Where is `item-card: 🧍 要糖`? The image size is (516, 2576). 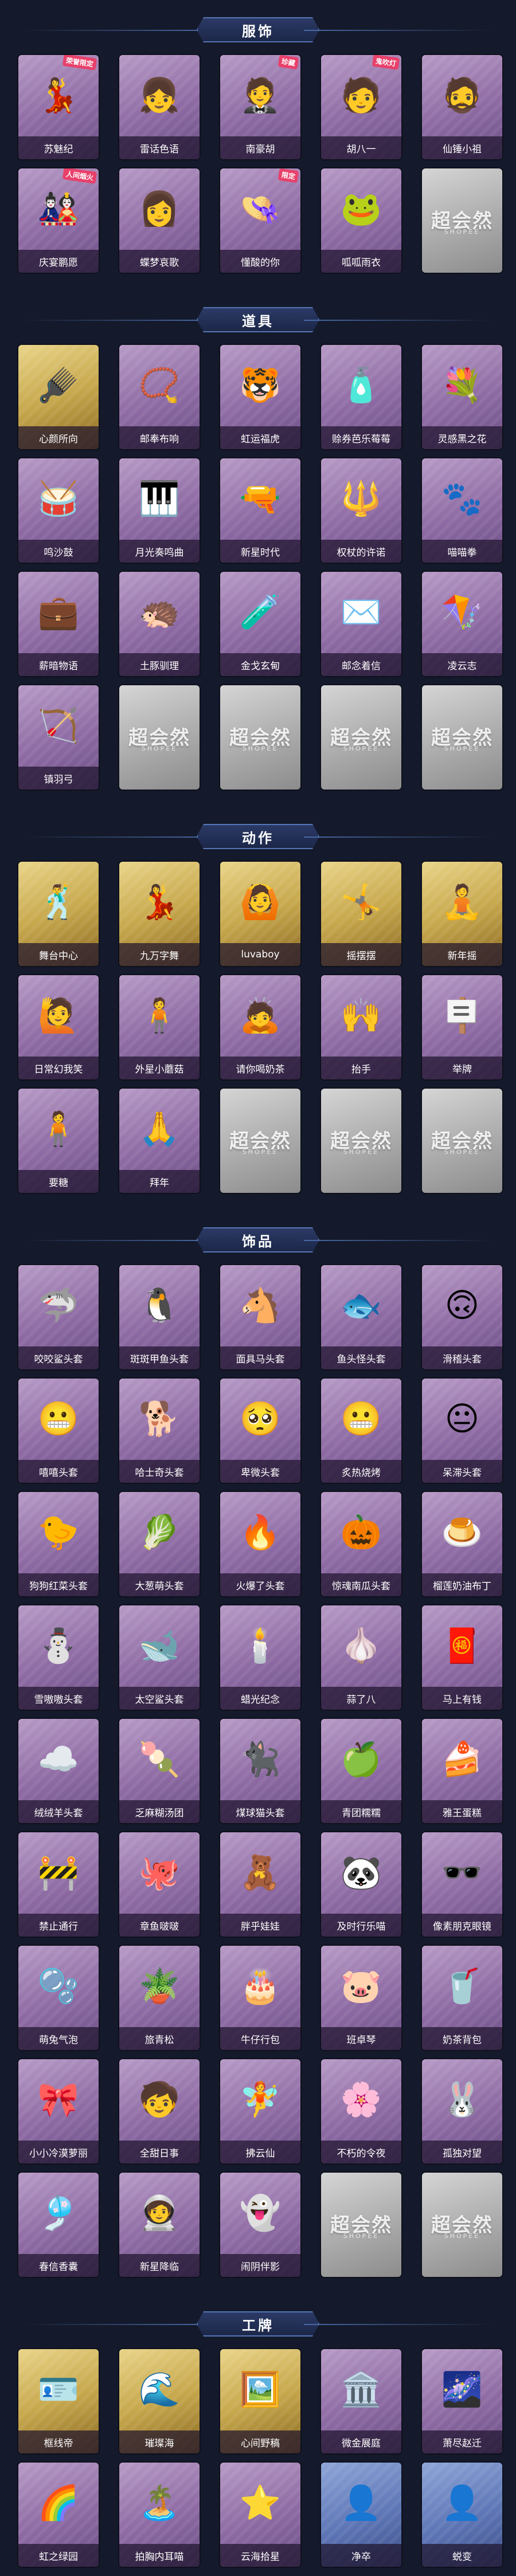 item-card: 🧍 要糖 is located at coordinates (59, 1141).